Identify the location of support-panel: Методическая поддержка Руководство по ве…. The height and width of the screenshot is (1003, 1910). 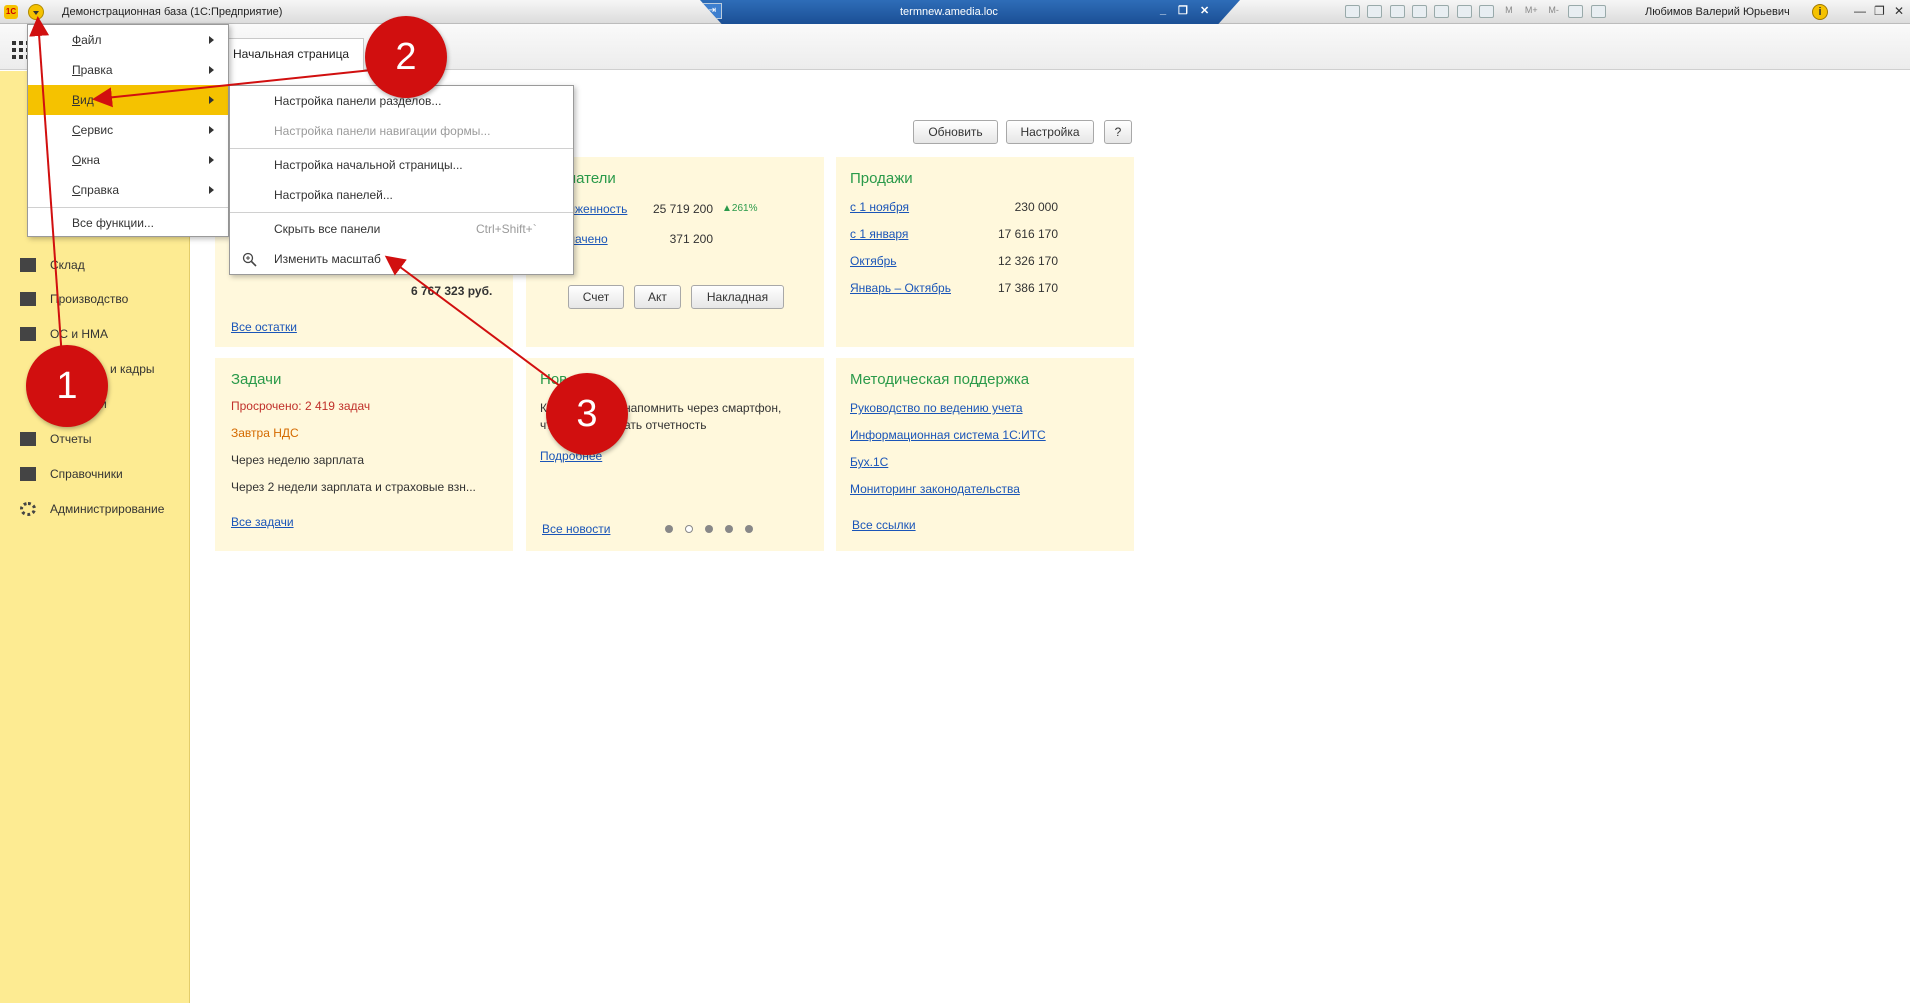
(985, 454).